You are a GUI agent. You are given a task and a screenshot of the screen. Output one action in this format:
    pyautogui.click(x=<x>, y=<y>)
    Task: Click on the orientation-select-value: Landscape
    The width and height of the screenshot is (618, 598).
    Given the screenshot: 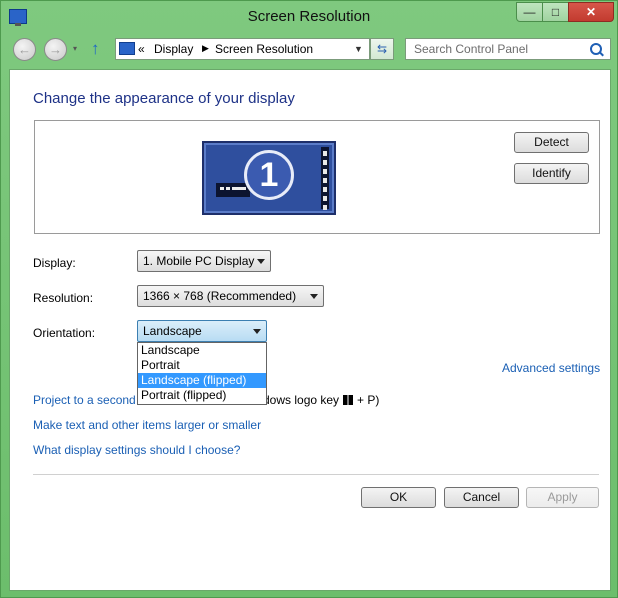 What is the action you would take?
    pyautogui.click(x=172, y=331)
    